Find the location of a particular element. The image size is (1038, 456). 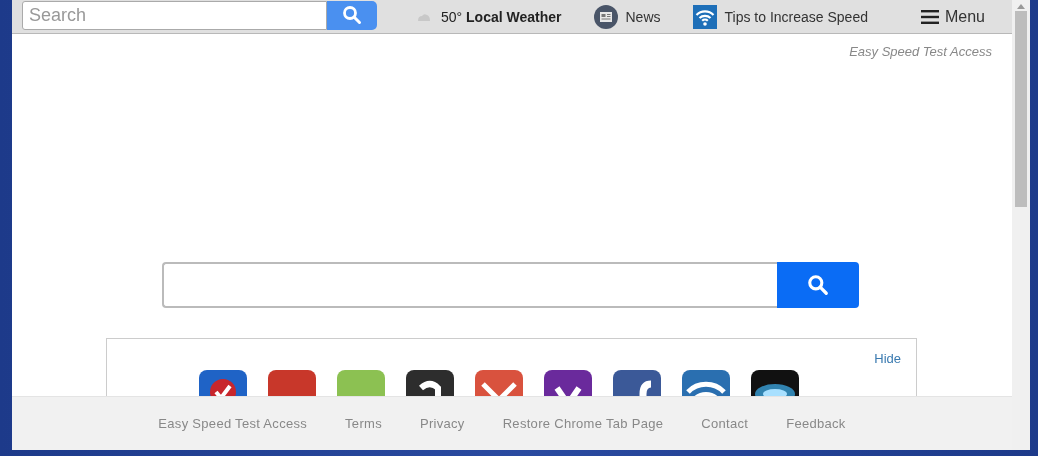

menu-button: Menu is located at coordinates (952, 16).